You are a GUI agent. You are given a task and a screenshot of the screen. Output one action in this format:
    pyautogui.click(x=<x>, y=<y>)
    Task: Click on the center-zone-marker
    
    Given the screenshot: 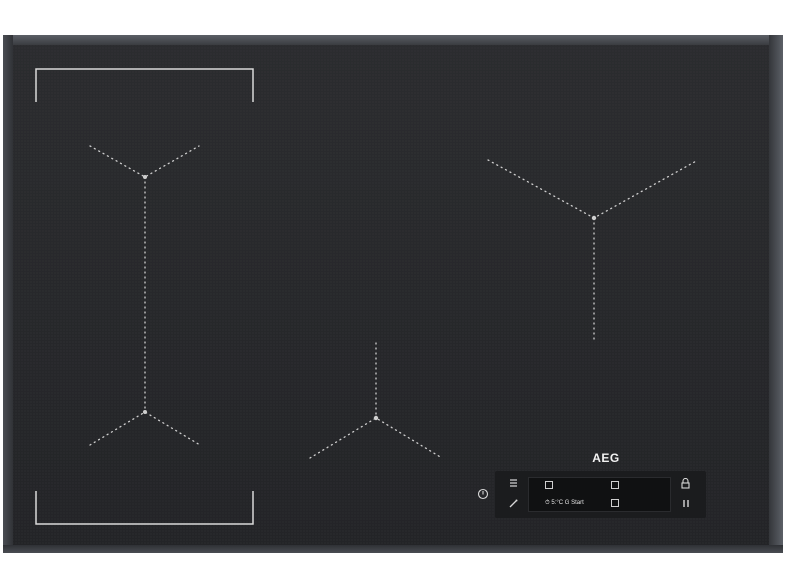 What is the action you would take?
    pyautogui.click(x=376, y=400)
    